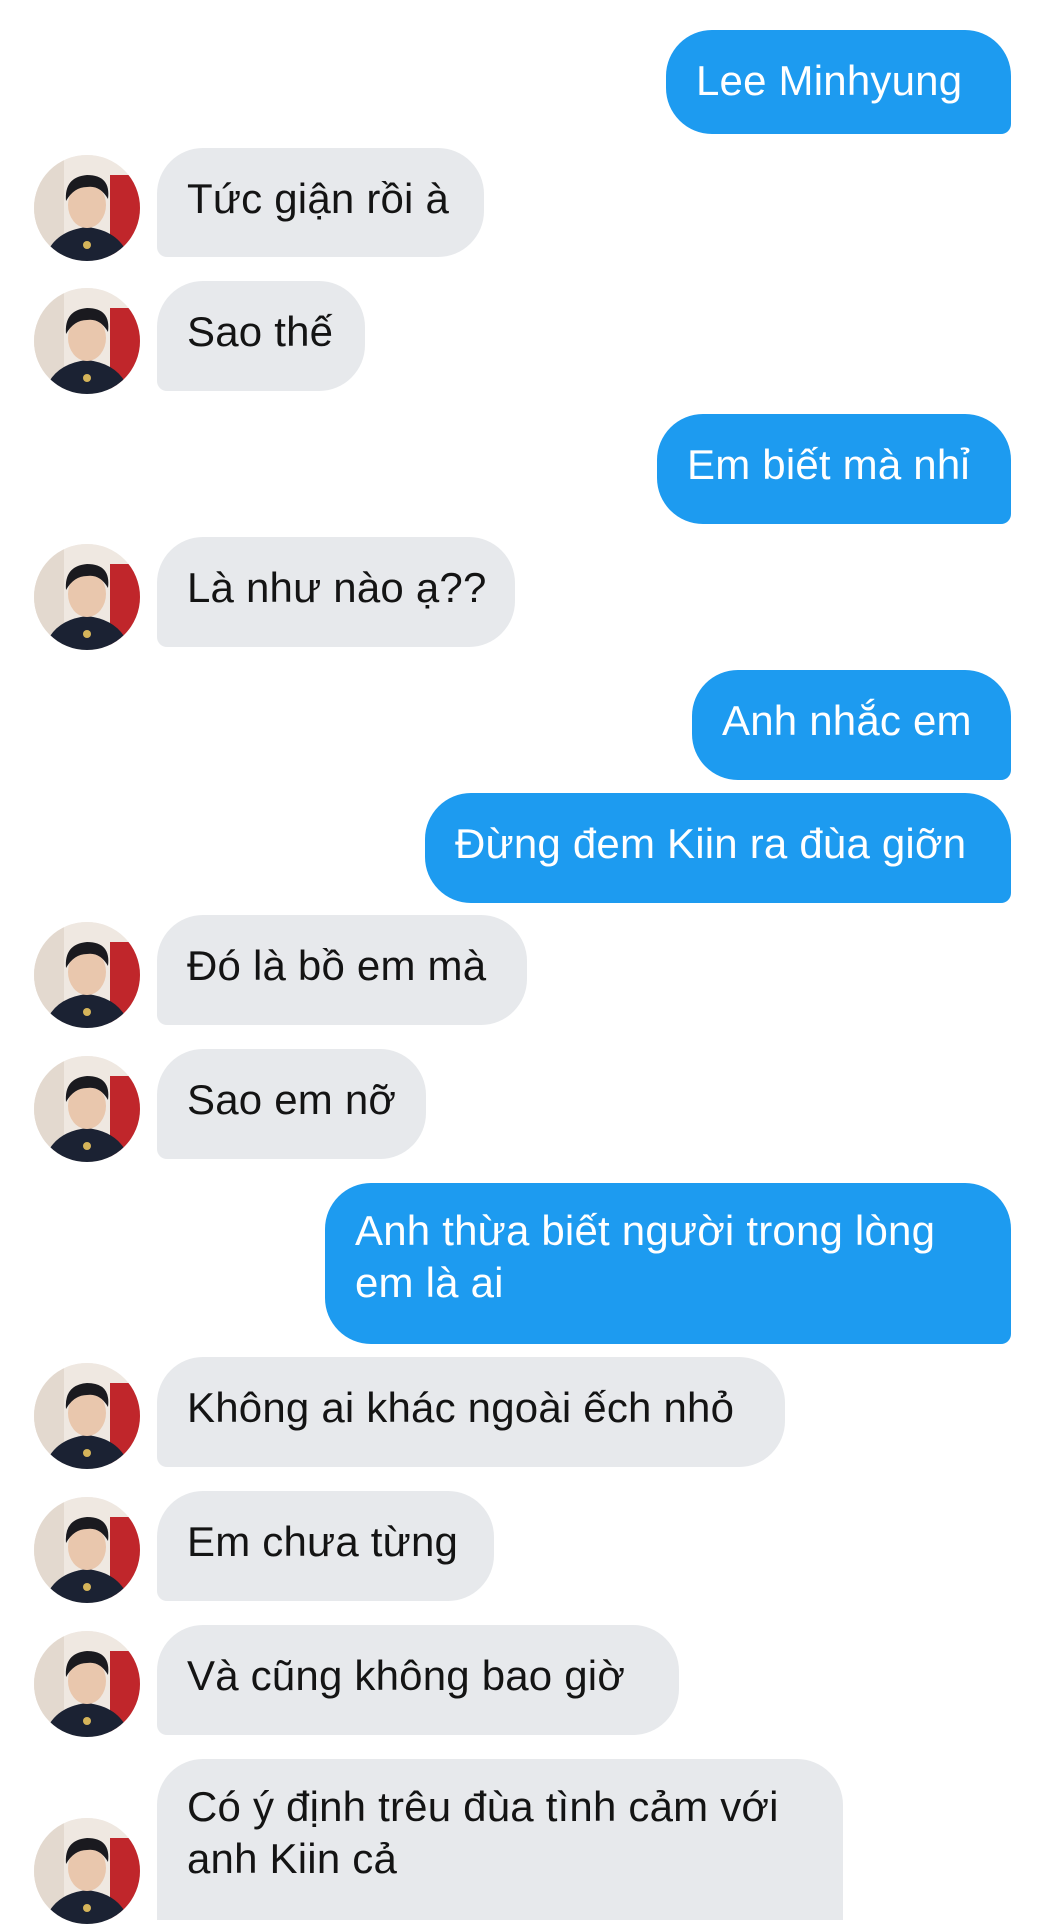 This screenshot has height=1924, width=1047. I want to click on sent-message-bubble: Anh thừa biết người trong lòng em là ai, so click(668, 1263).